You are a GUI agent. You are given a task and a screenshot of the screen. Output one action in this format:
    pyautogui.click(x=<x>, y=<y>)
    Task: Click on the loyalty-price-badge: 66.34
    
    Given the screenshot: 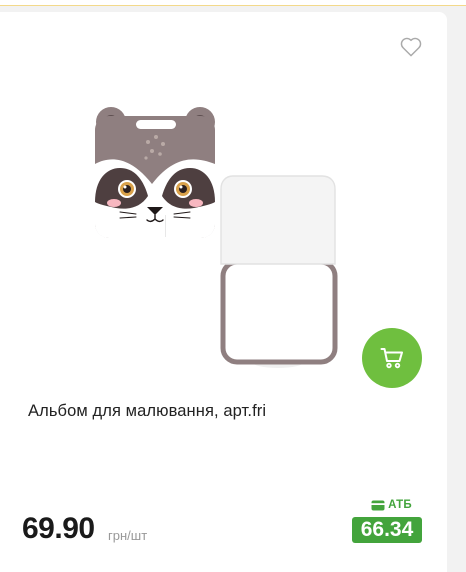 What is the action you would take?
    pyautogui.click(x=387, y=530)
    